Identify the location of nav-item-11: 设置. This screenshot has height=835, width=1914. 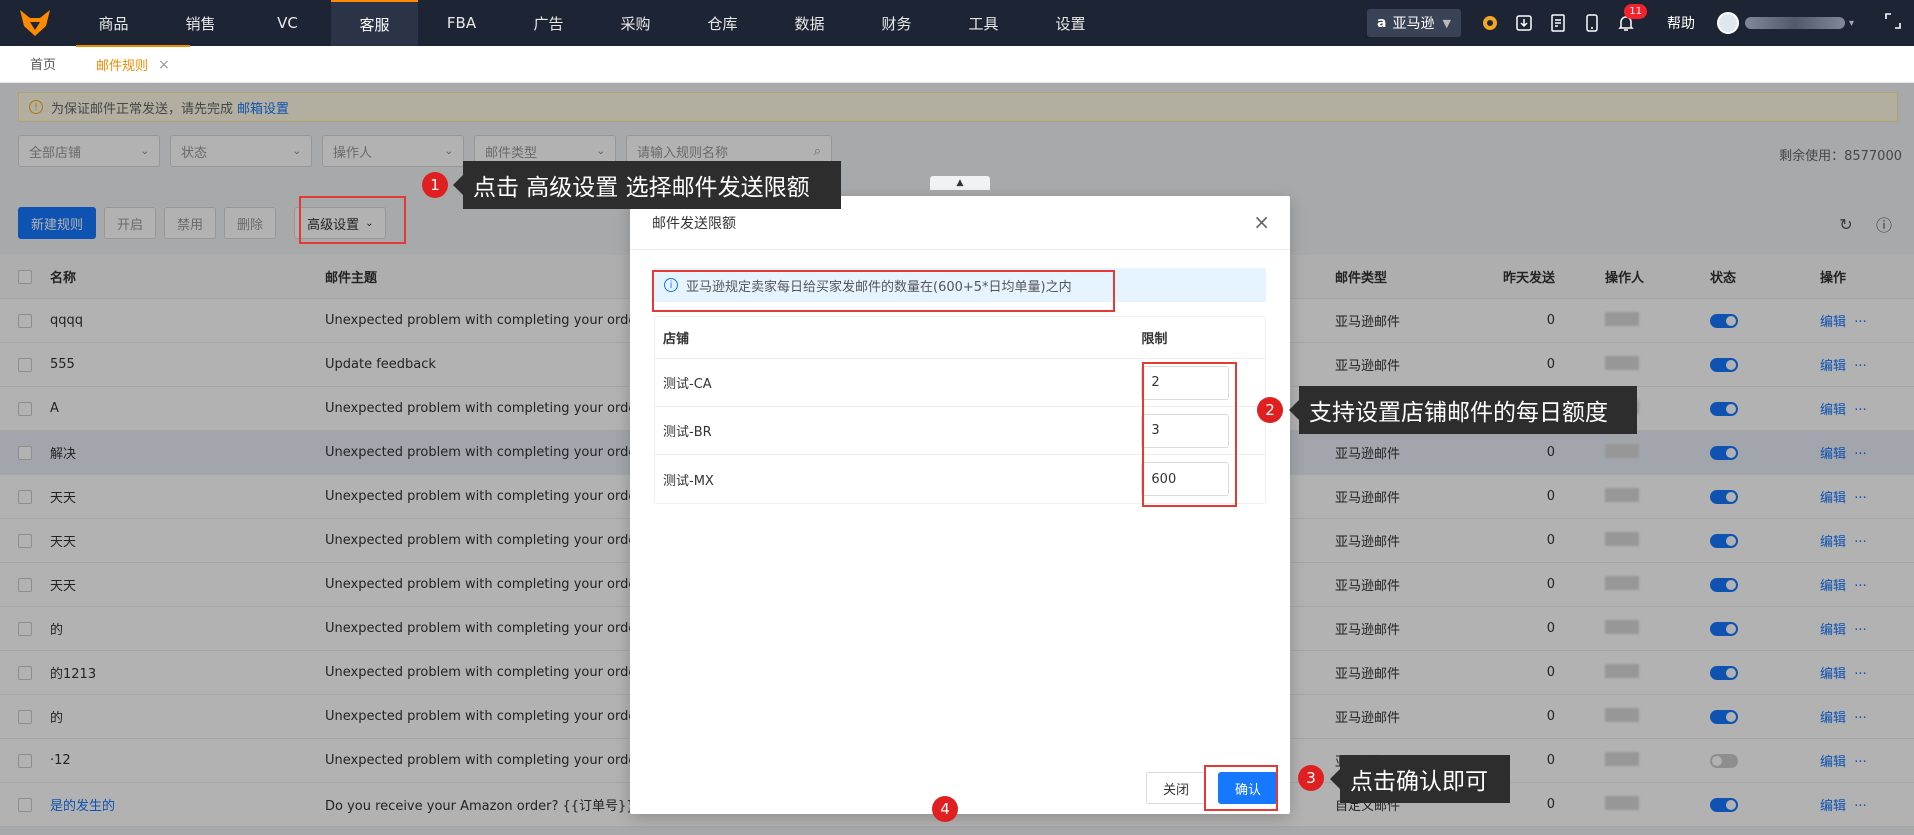
(1070, 23).